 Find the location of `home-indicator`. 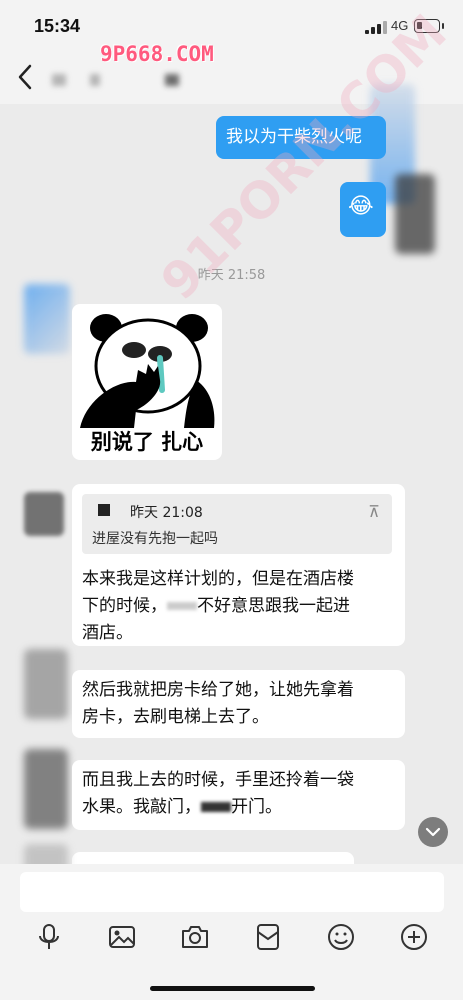

home-indicator is located at coordinates (232, 988).